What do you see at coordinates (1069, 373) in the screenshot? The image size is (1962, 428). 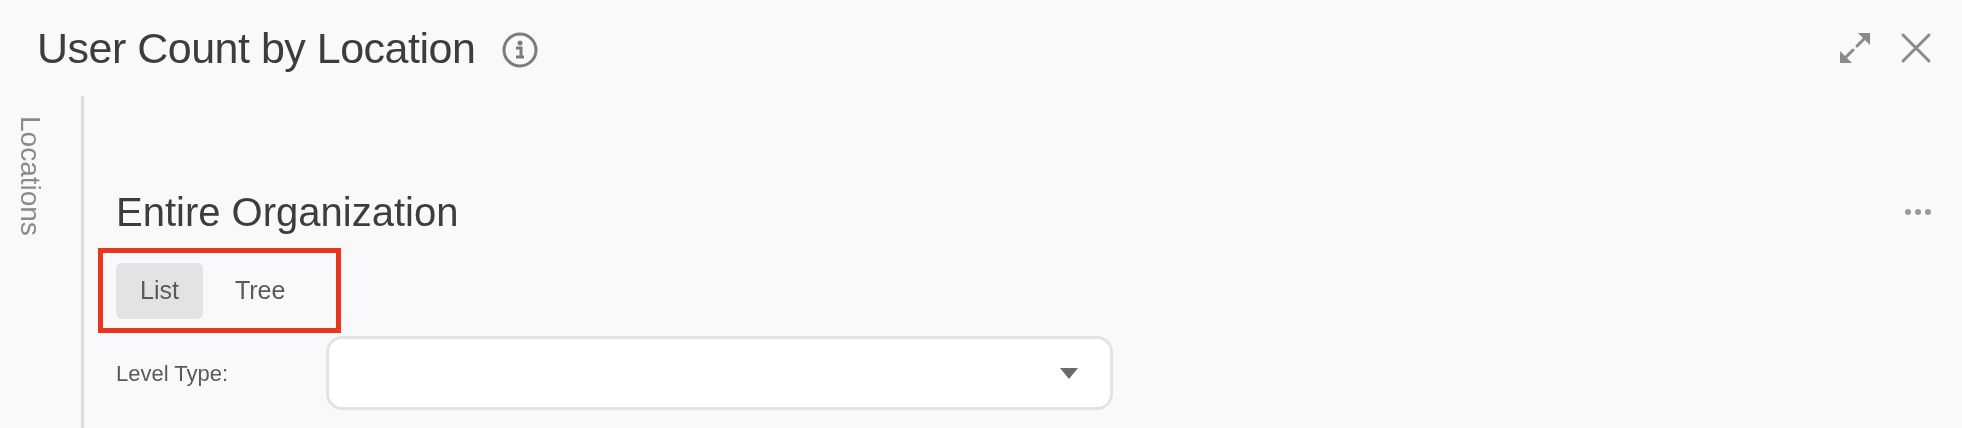 I see `caret-icon` at bounding box center [1069, 373].